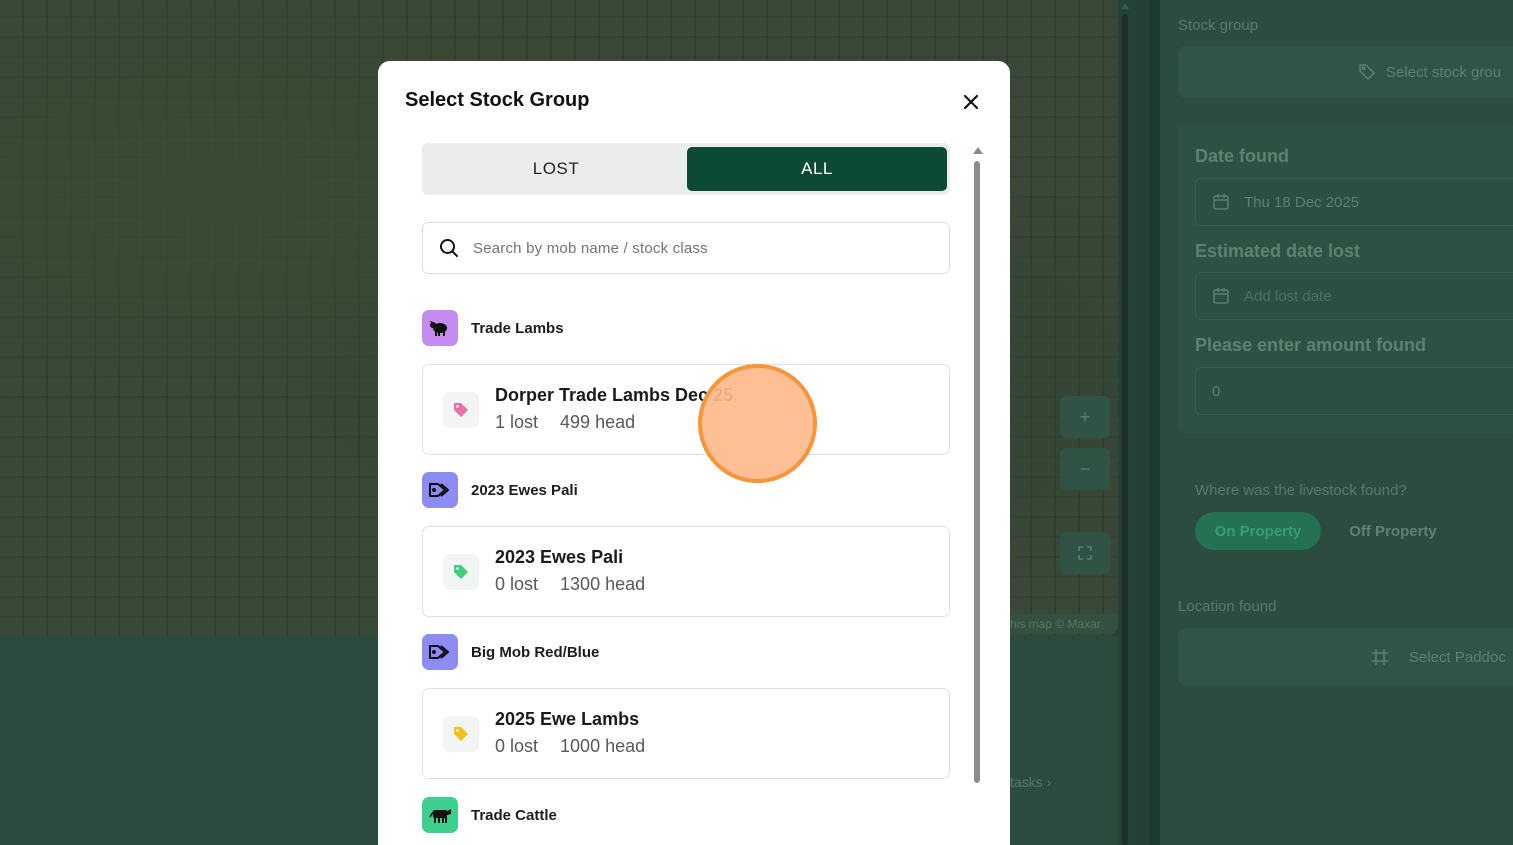 Image resolution: width=1513 pixels, height=845 pixels. I want to click on filter-tabs: LOST ALL, so click(686, 169).